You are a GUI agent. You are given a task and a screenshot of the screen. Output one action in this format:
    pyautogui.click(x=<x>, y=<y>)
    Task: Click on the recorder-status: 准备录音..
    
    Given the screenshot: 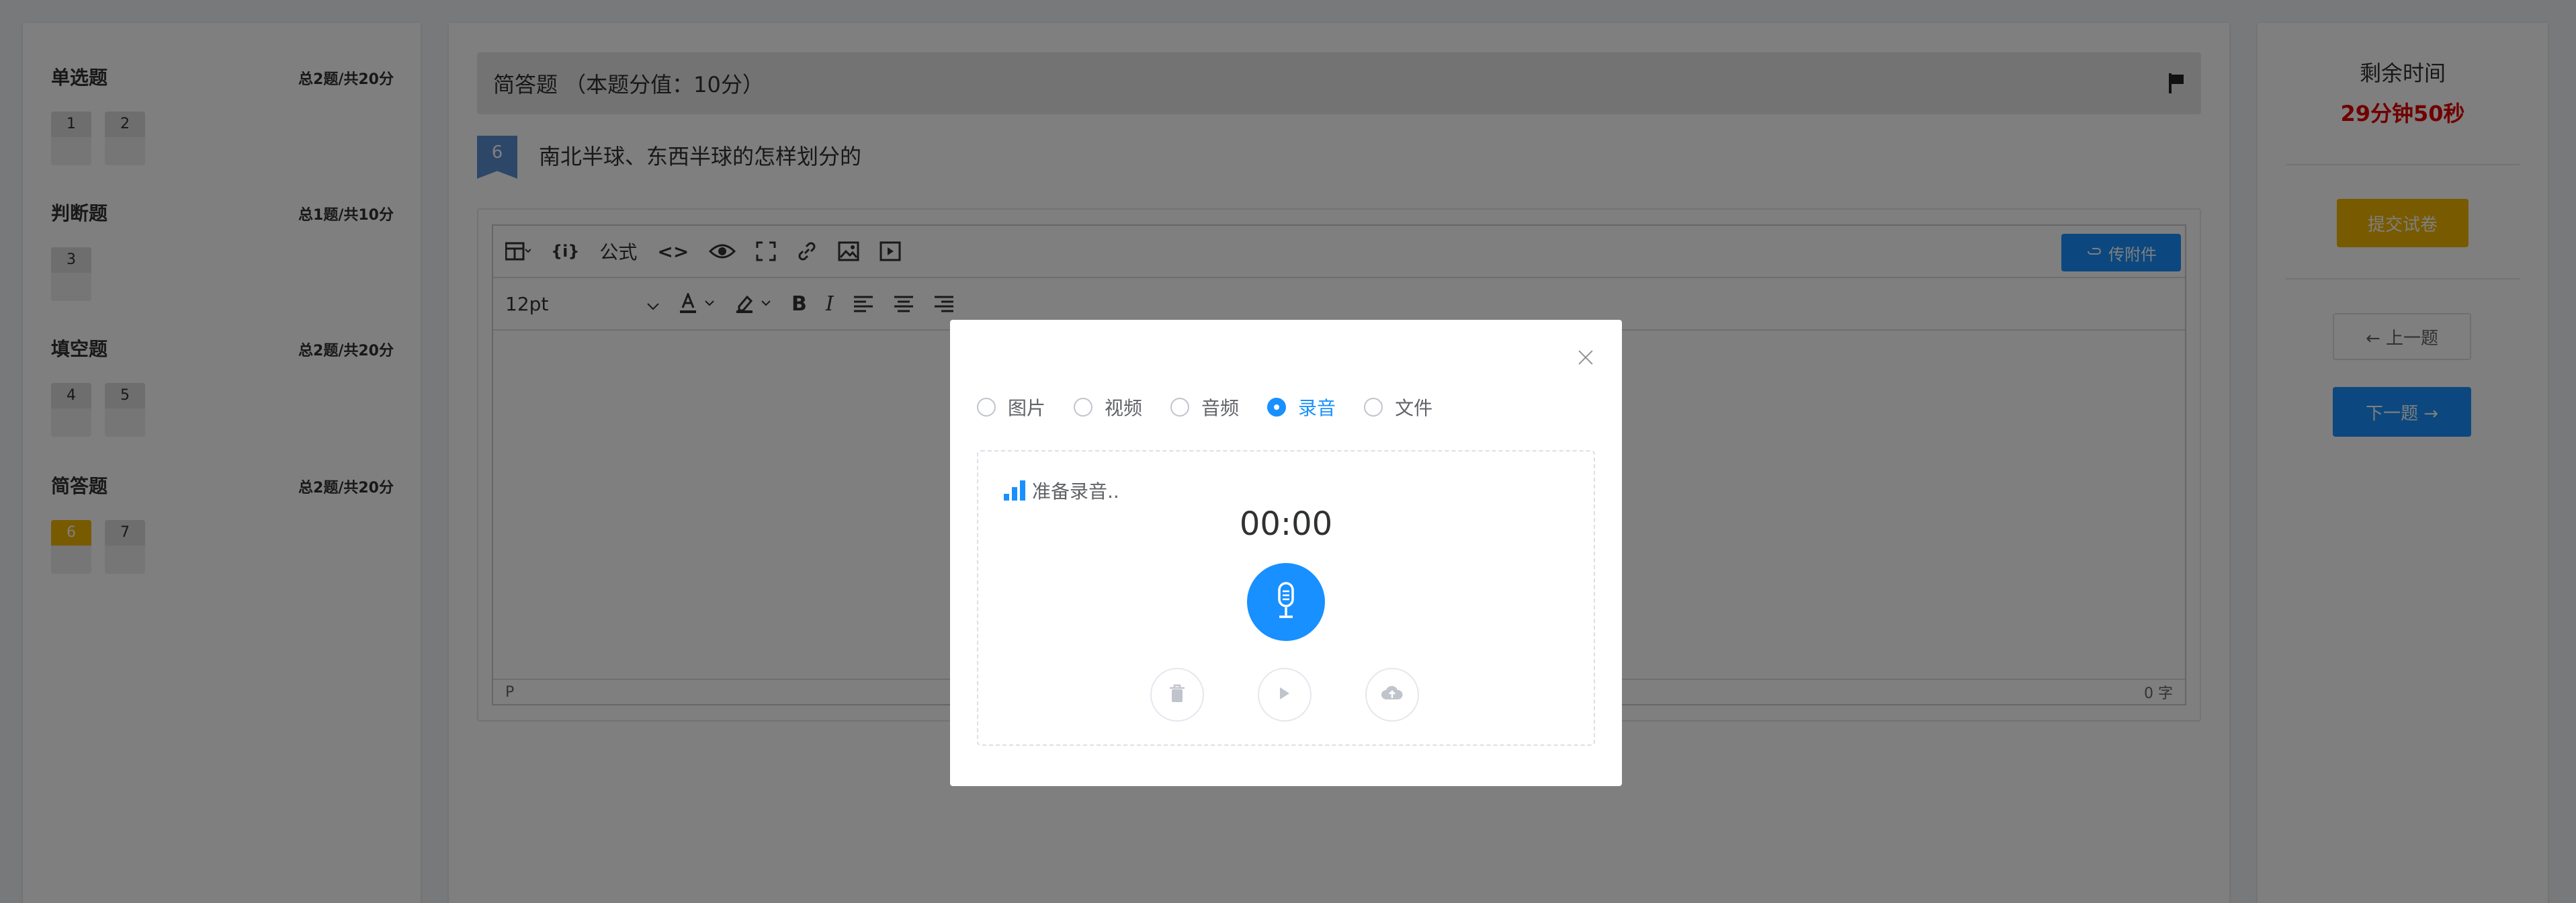 What is the action you would take?
    pyautogui.click(x=1061, y=490)
    